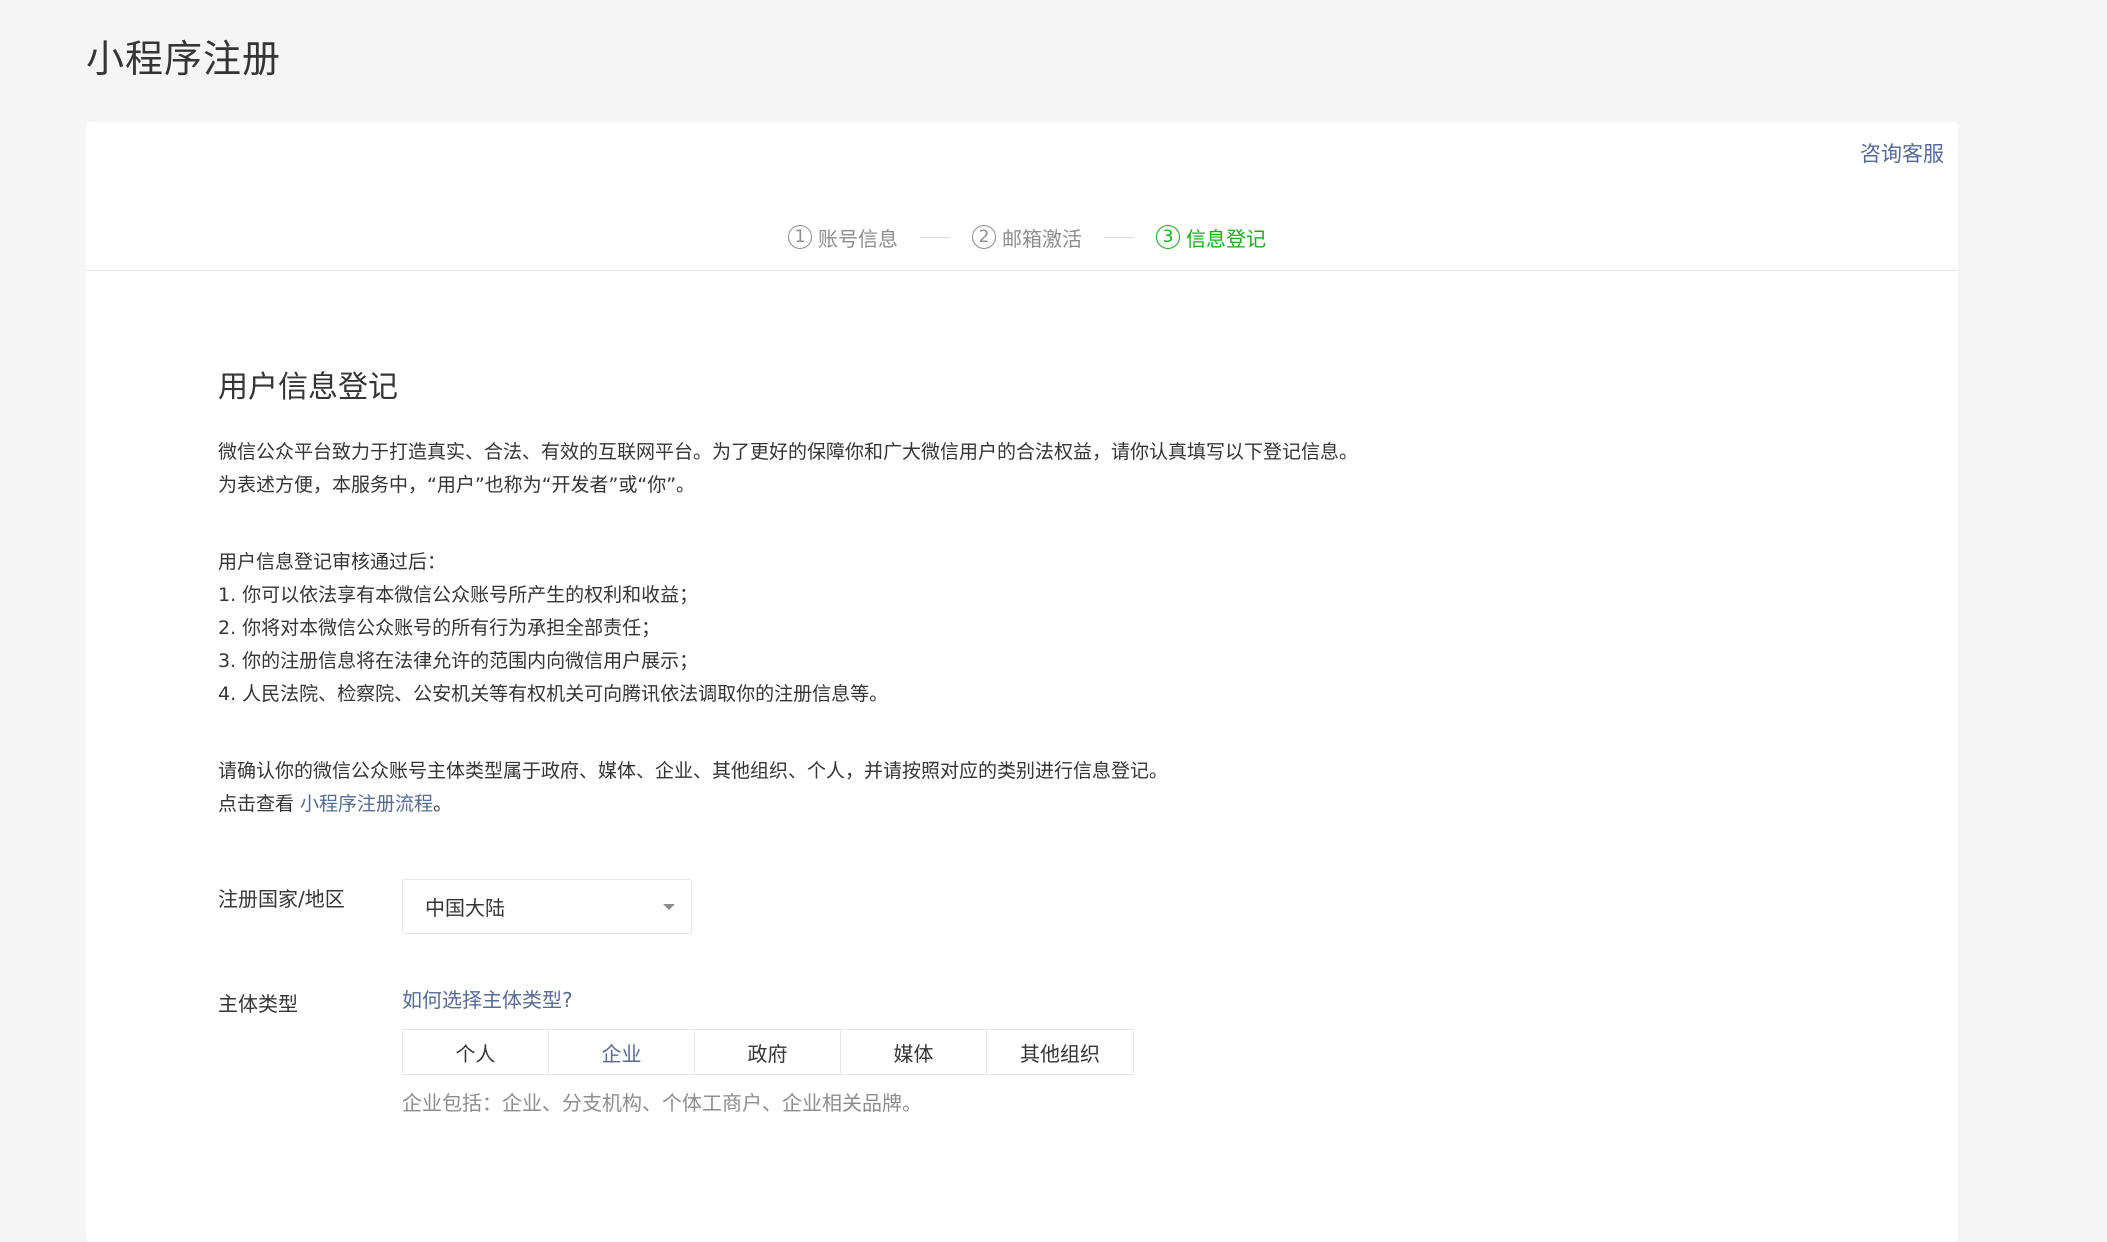 This screenshot has height=1242, width=2107. What do you see at coordinates (258, 1004) in the screenshot?
I see `entity-type-label: 主体类型` at bounding box center [258, 1004].